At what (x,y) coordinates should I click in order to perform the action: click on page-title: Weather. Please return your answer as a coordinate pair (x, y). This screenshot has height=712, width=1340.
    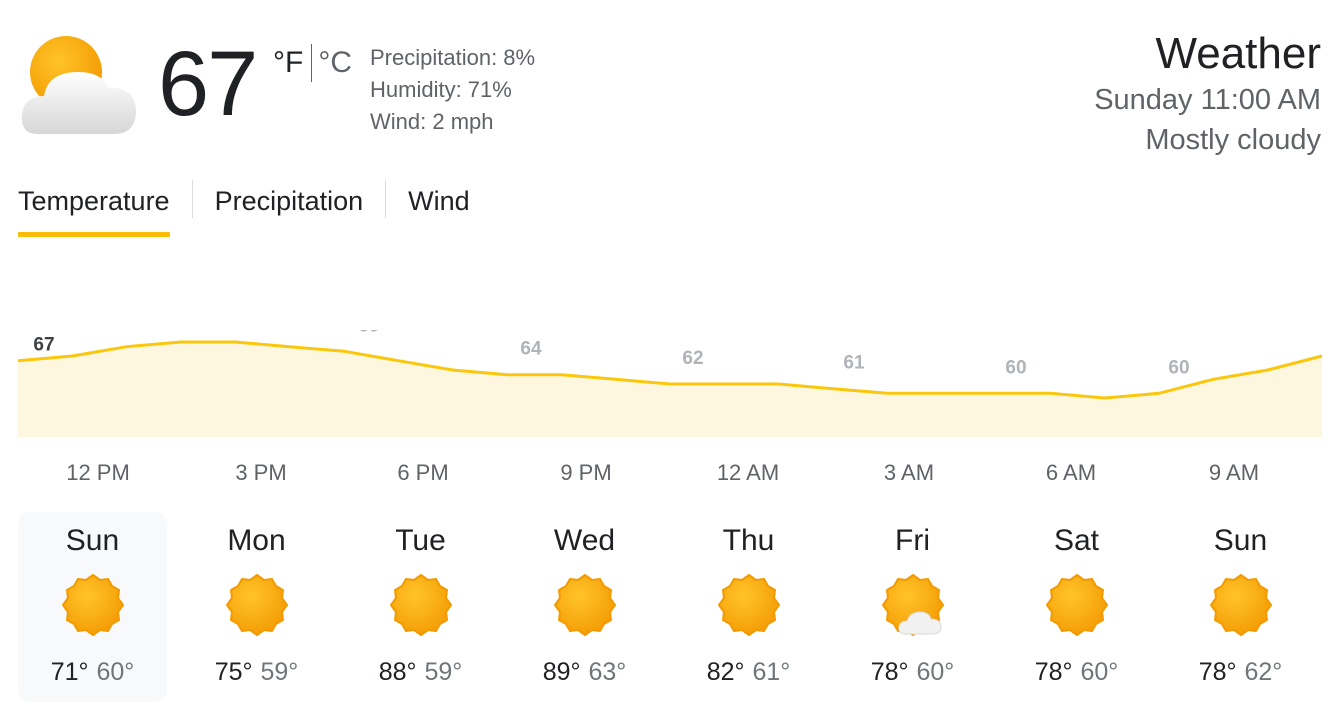
    Looking at the image, I should click on (1238, 53).